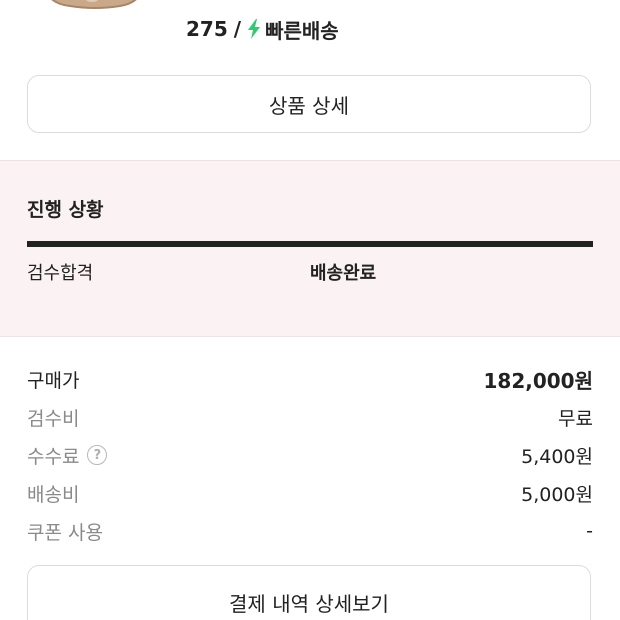 The width and height of the screenshot is (620, 620). I want to click on help-icon: ?, so click(97, 455).